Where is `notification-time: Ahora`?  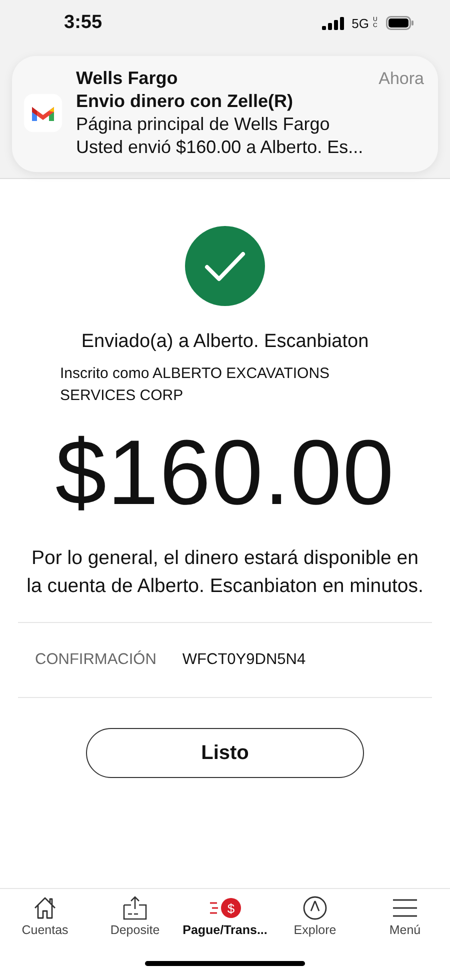
notification-time: Ahora is located at coordinates (401, 79).